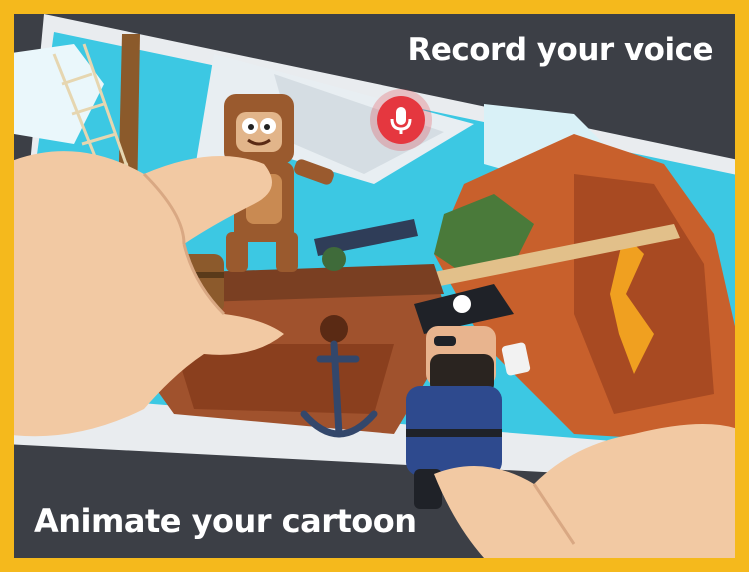  Describe the element at coordinates (334, 329) in the screenshot. I see `ship-porthole` at that location.